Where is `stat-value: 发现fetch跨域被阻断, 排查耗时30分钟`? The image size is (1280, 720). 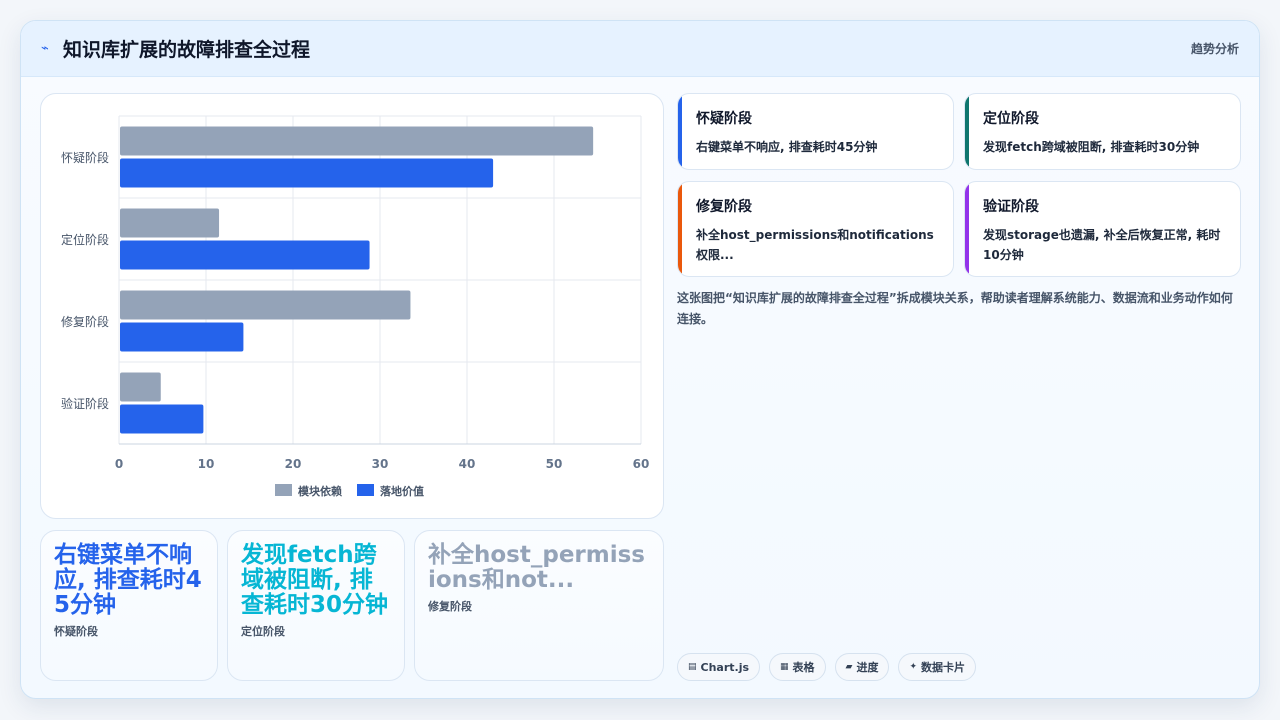 stat-value: 发现fetch跨域被阻断, 排查耗时30分钟 is located at coordinates (315, 580).